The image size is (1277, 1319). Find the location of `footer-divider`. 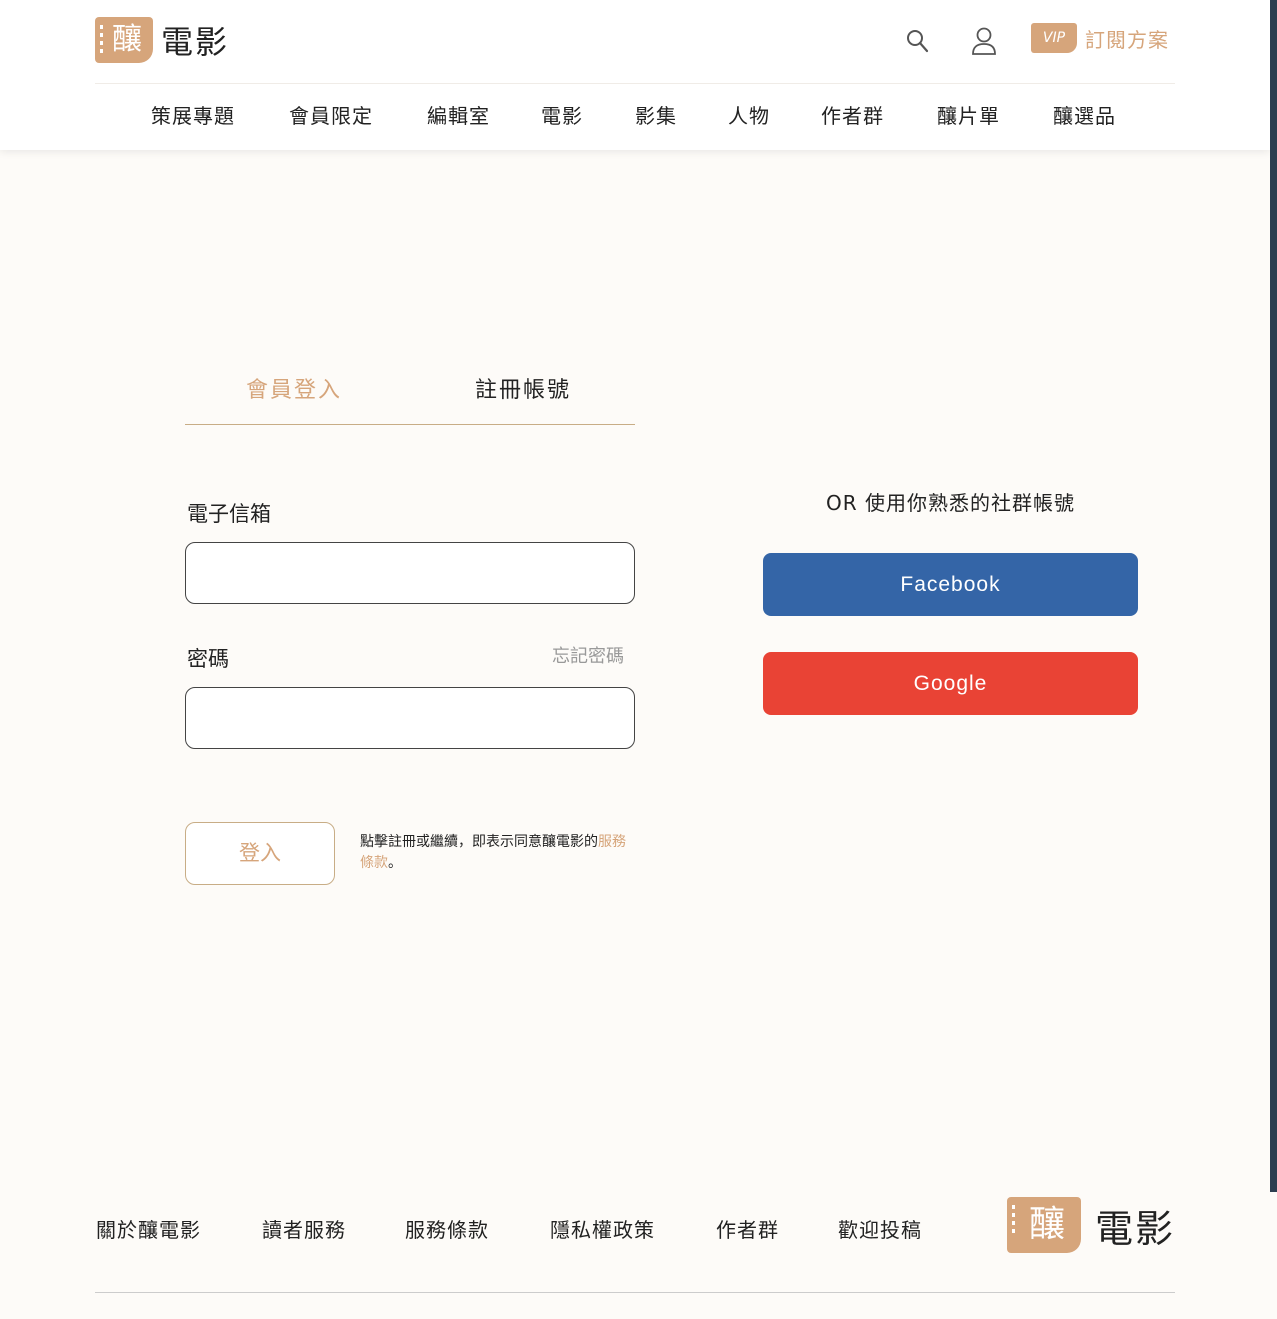

footer-divider is located at coordinates (635, 1292).